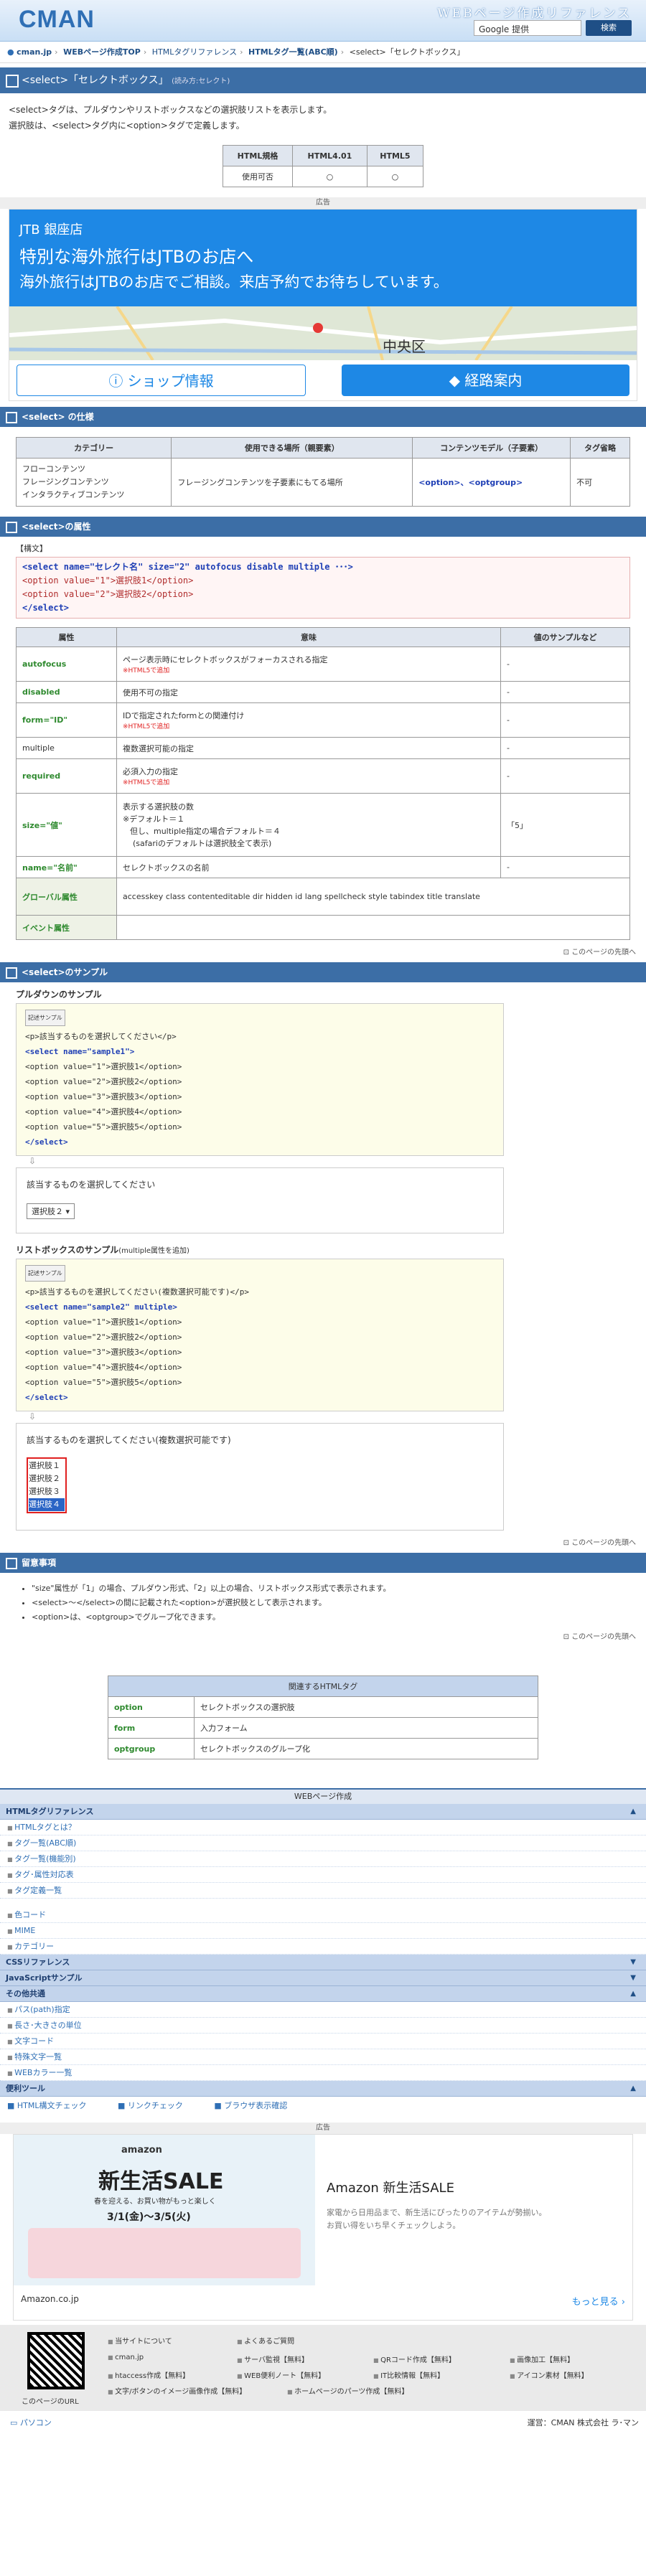 The width and height of the screenshot is (646, 2576). Describe the element at coordinates (15, 2422) in the screenshot. I see `monitor-icon: ▭` at that location.